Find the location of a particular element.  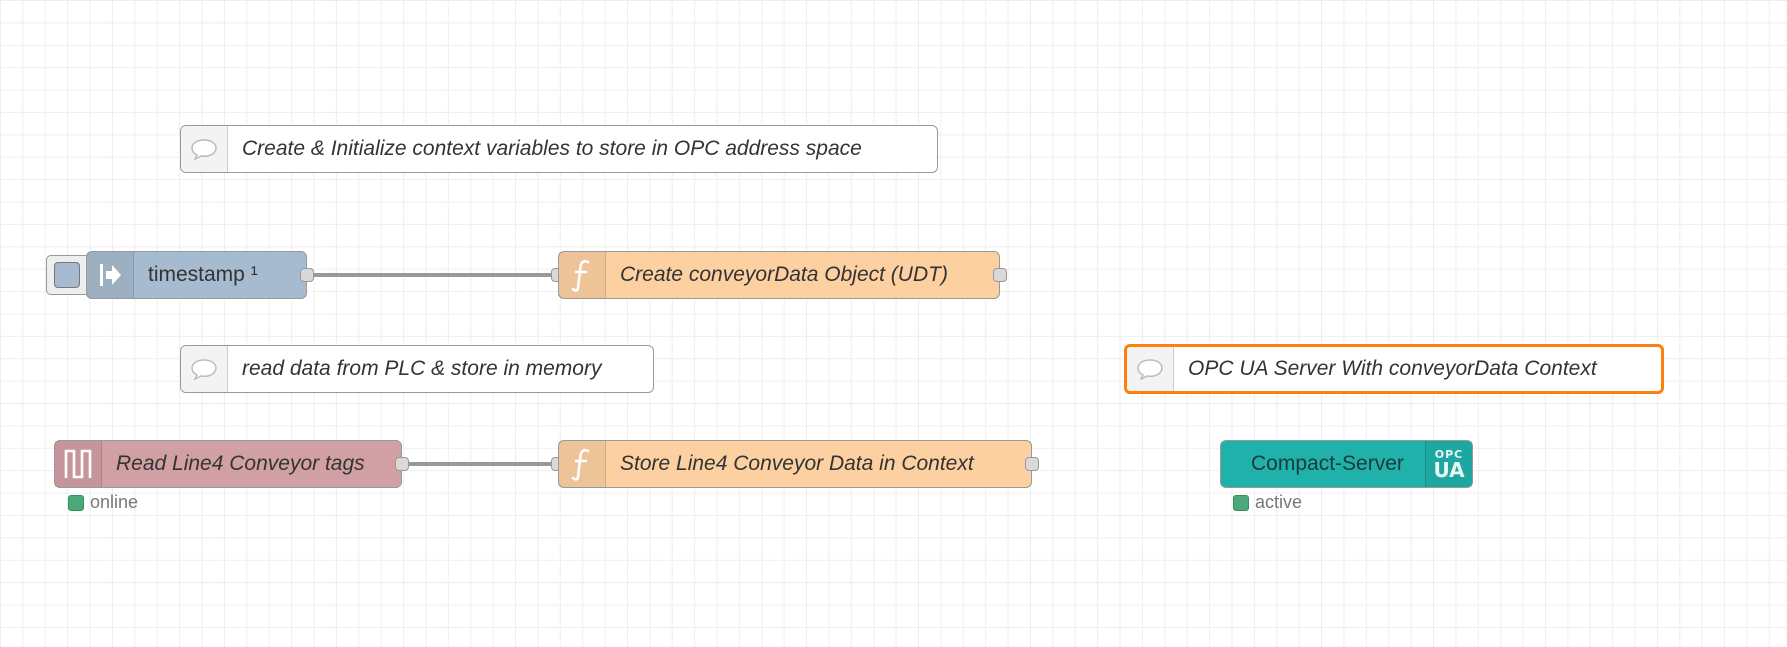

inject-node-timestamp: timestamp ¹ is located at coordinates (196, 275).